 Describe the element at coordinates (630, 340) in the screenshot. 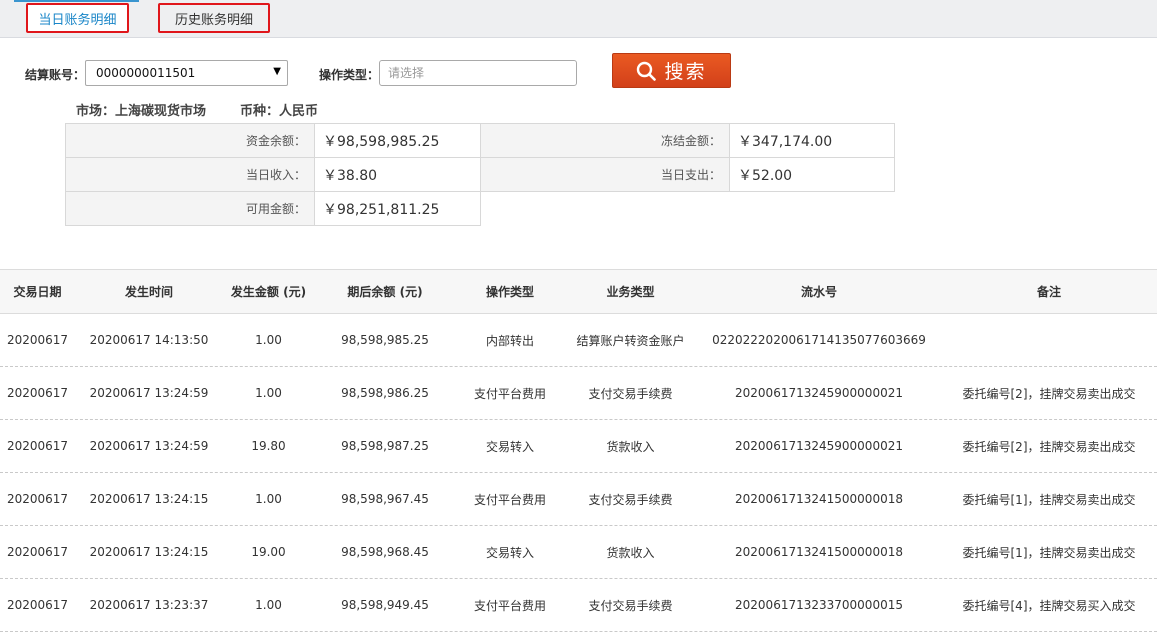

I see `cell-biz-type: 结算账户转资金账户` at that location.